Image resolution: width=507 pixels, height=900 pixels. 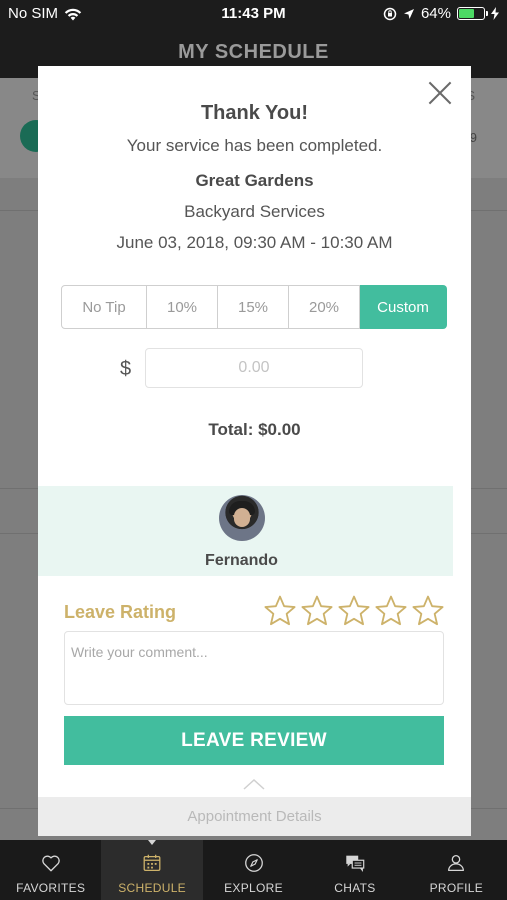 What do you see at coordinates (435, 13) in the screenshot?
I see `battery-percent: 64%` at bounding box center [435, 13].